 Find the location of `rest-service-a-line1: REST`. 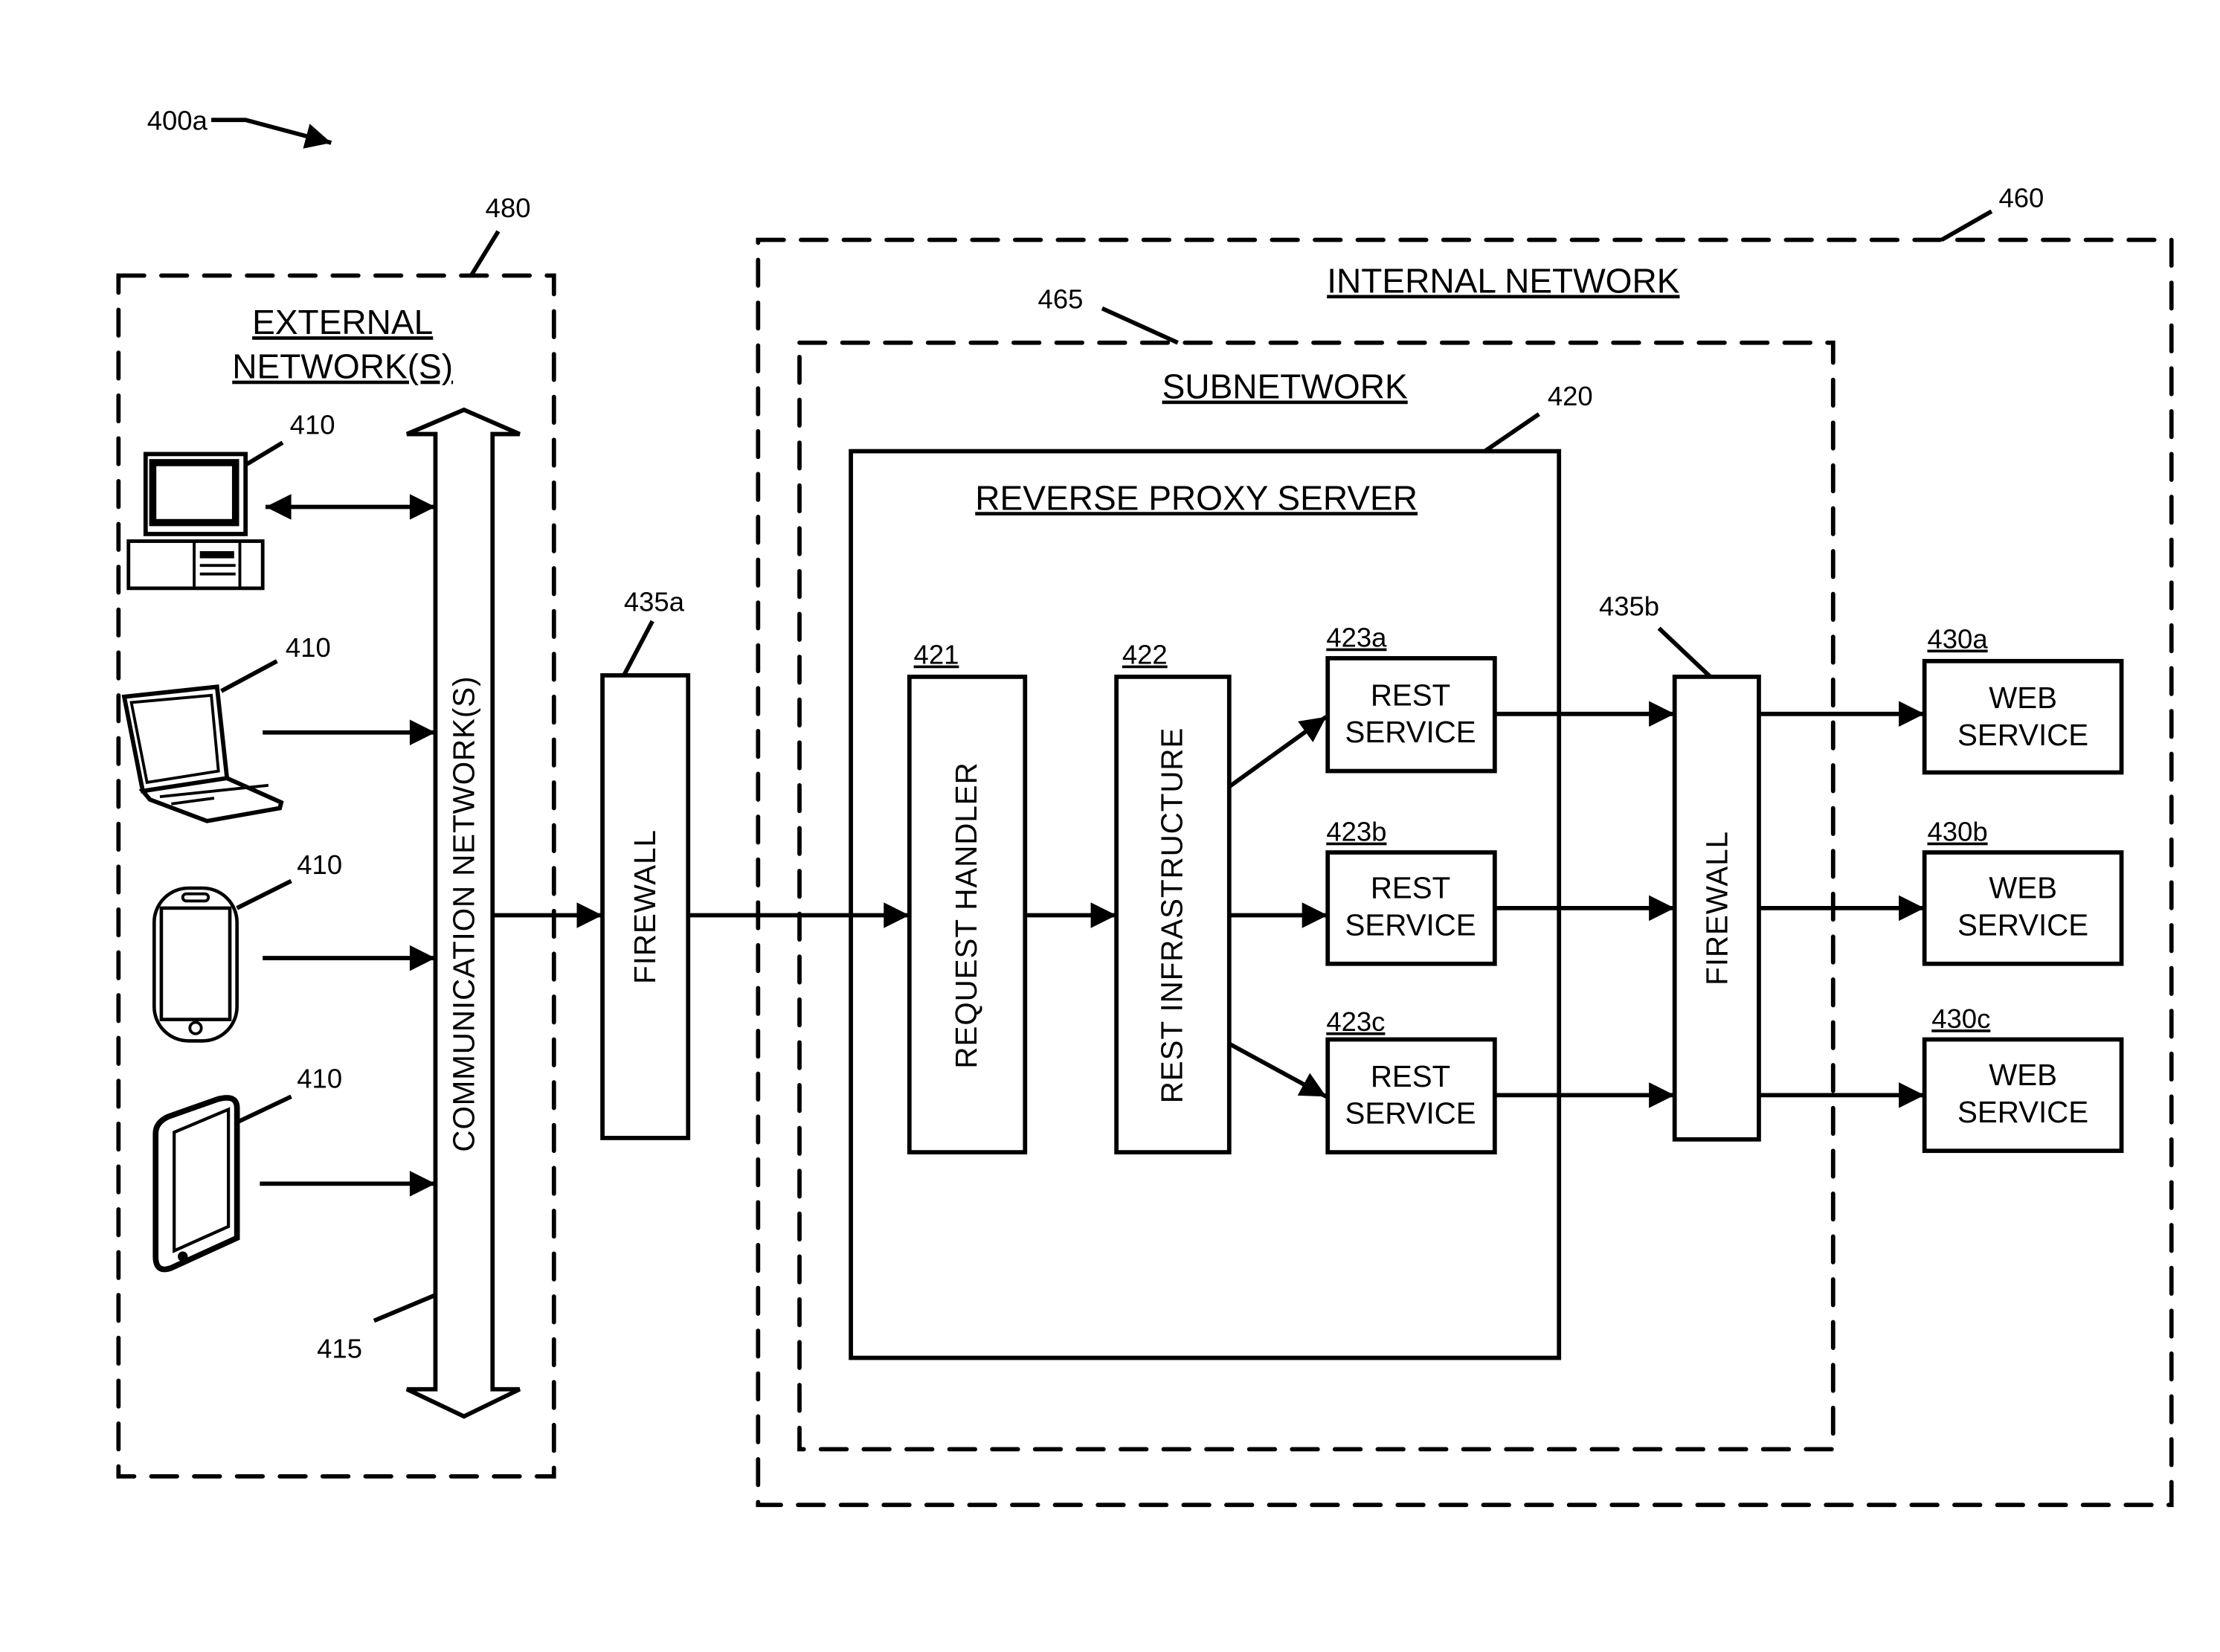

rest-service-a-line1: REST is located at coordinates (1410, 695).